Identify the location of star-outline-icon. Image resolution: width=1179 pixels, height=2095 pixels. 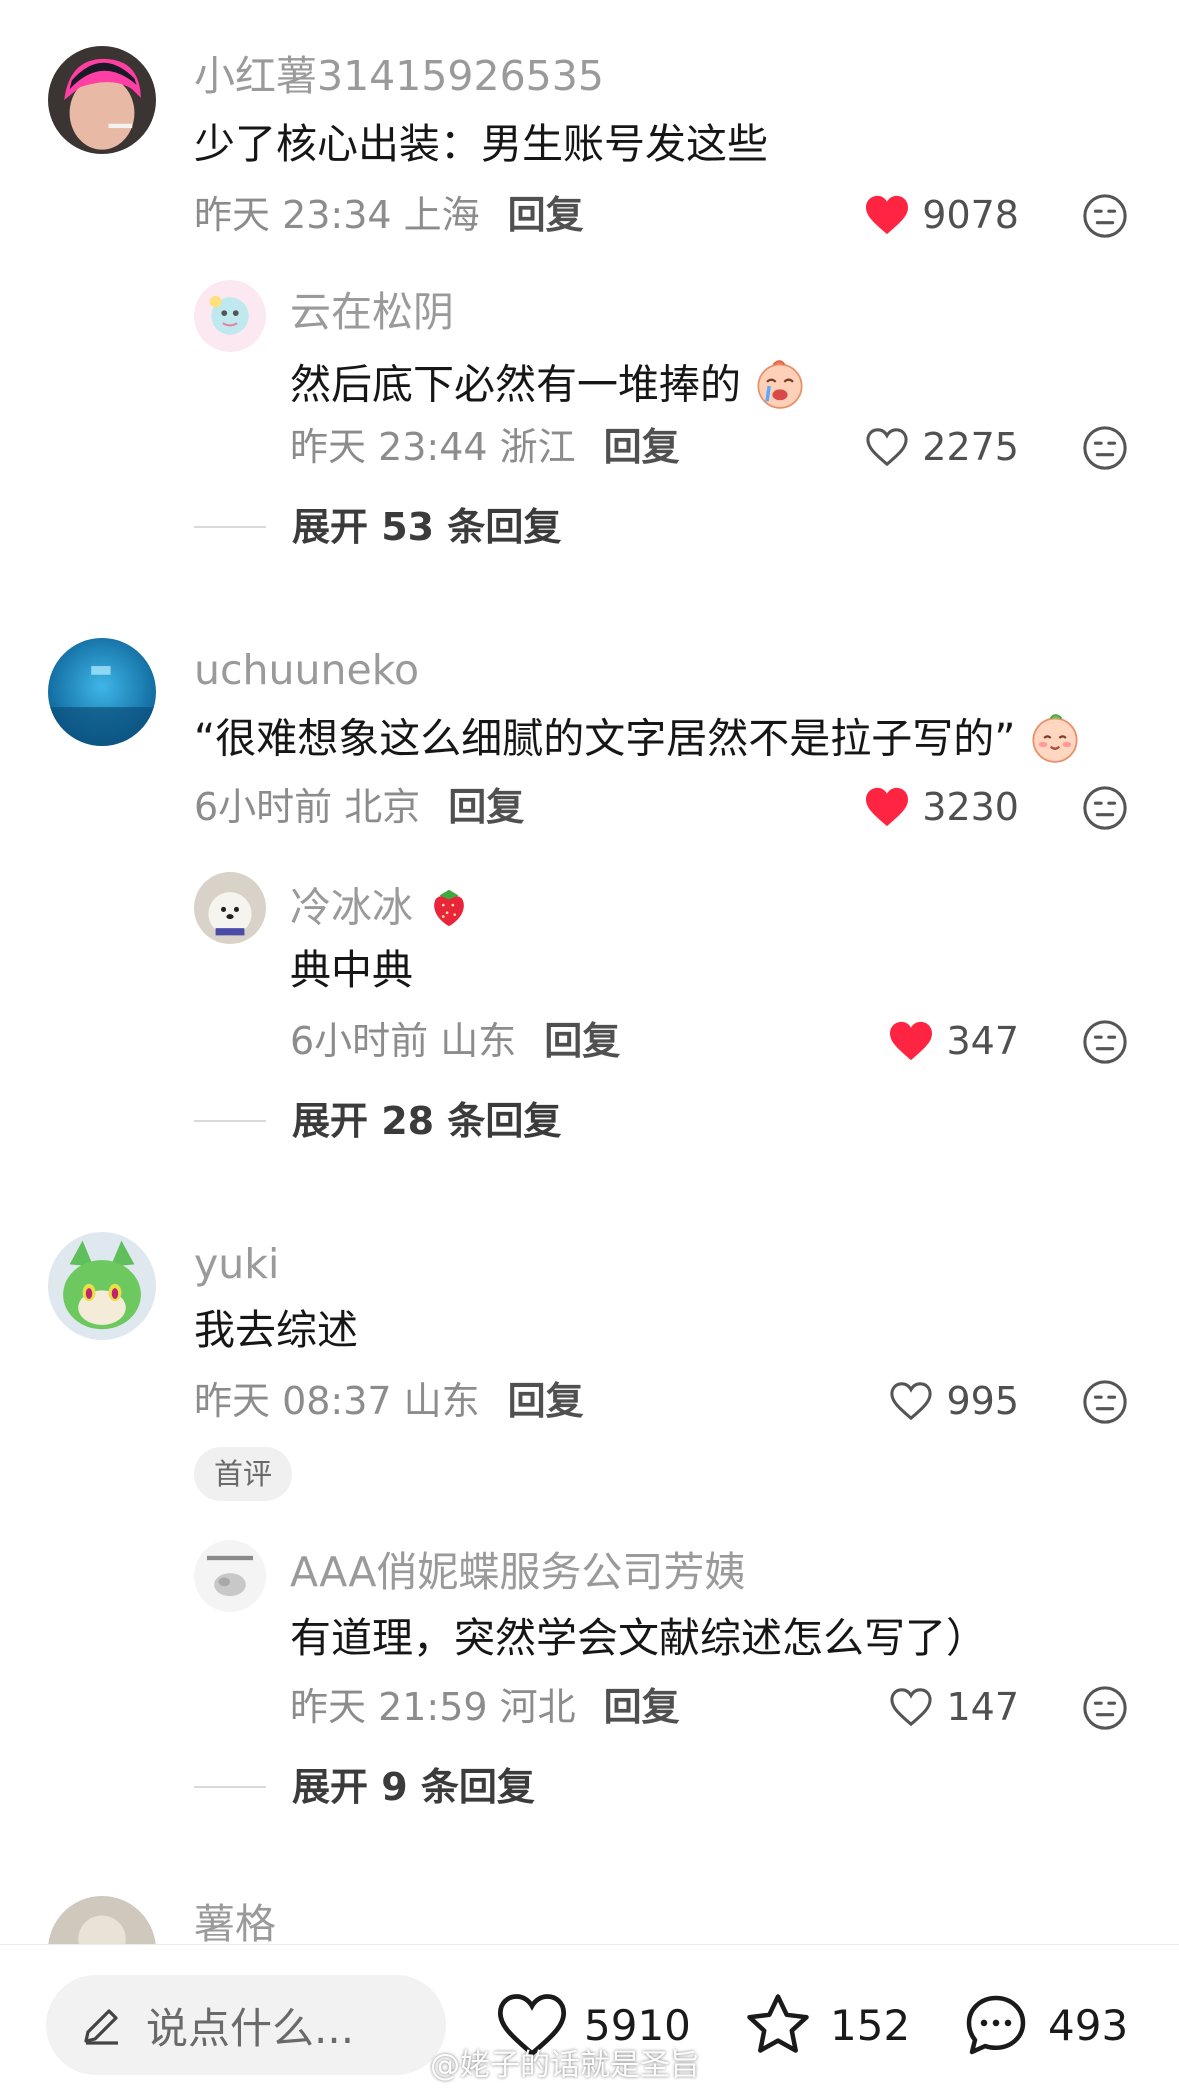
(778, 2023).